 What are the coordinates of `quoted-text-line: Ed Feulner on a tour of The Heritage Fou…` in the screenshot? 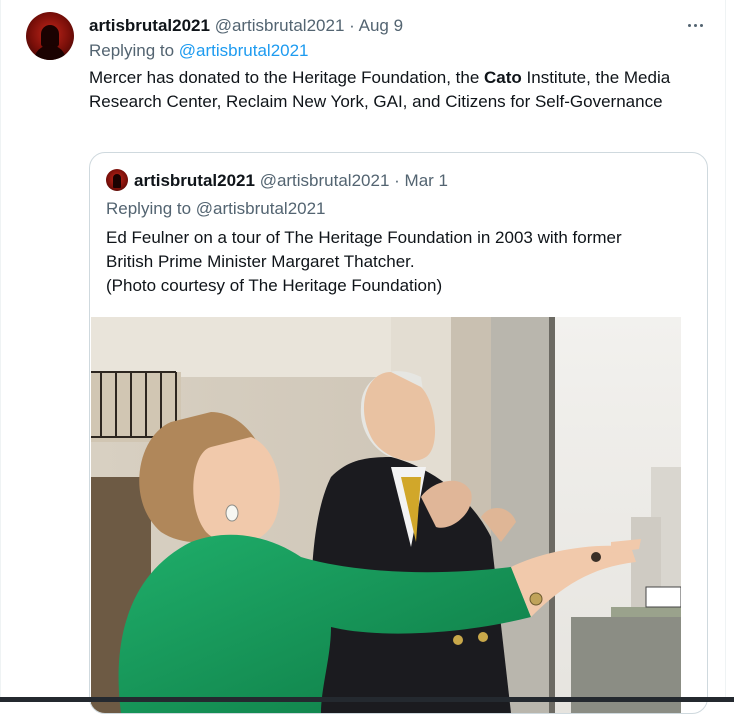 It's located at (364, 237).